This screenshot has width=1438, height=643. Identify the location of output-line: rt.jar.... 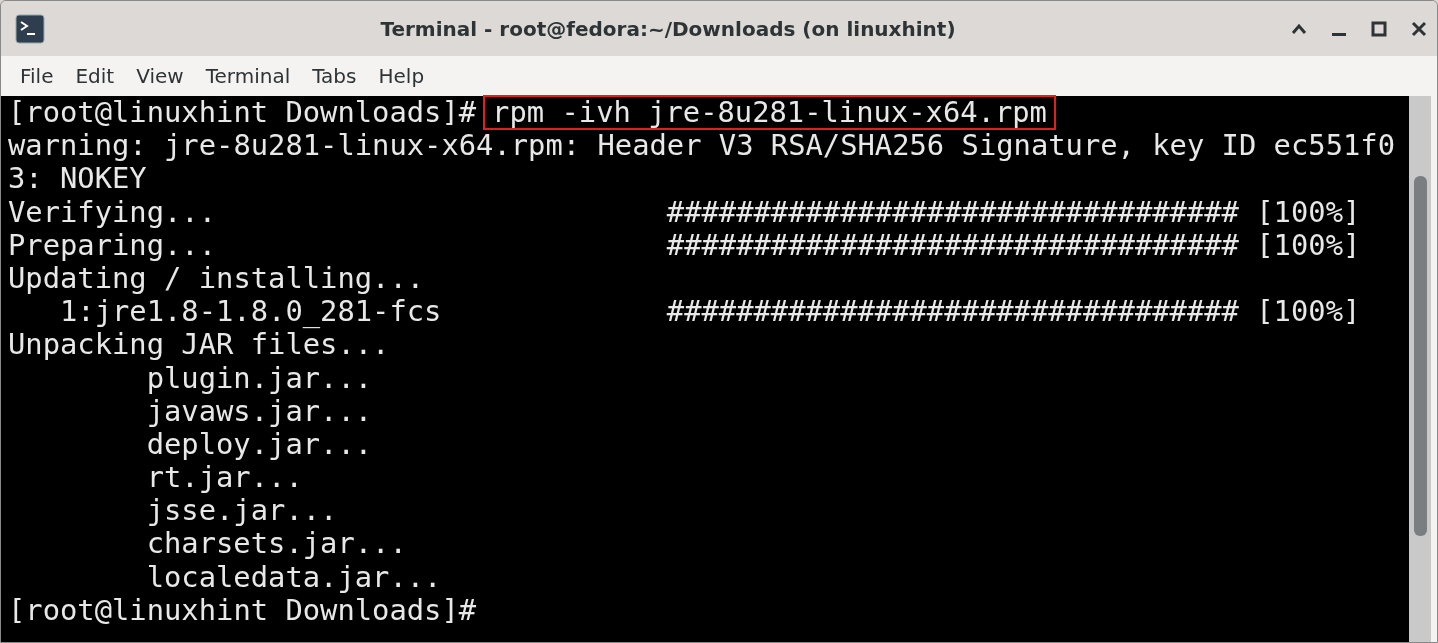
(224, 478).